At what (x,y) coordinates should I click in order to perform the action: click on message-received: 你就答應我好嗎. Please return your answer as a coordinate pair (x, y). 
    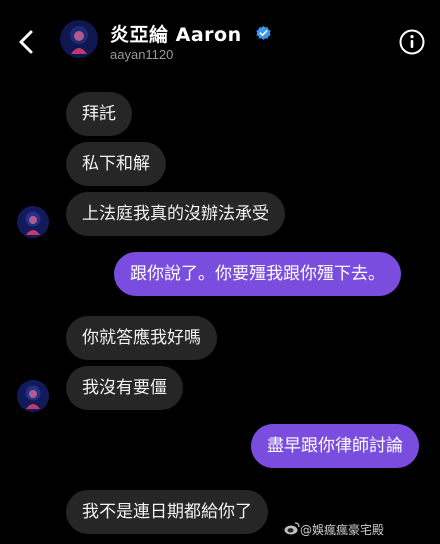
    Looking at the image, I should click on (141, 338).